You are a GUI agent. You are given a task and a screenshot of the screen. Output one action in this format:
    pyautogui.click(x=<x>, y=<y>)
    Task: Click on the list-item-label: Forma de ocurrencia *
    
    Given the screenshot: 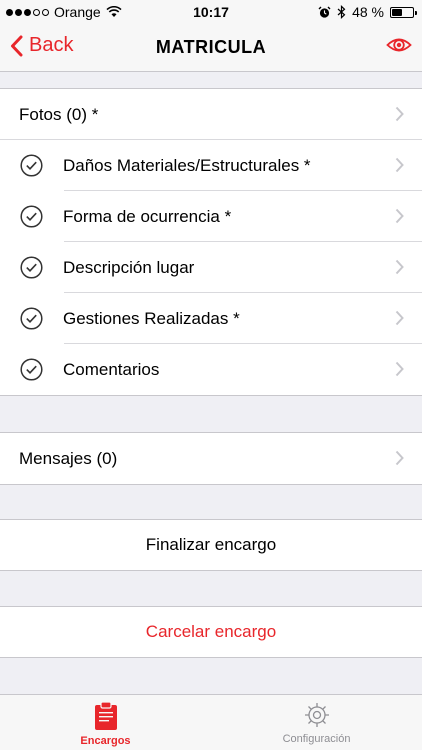 What is the action you would take?
    pyautogui.click(x=147, y=216)
    